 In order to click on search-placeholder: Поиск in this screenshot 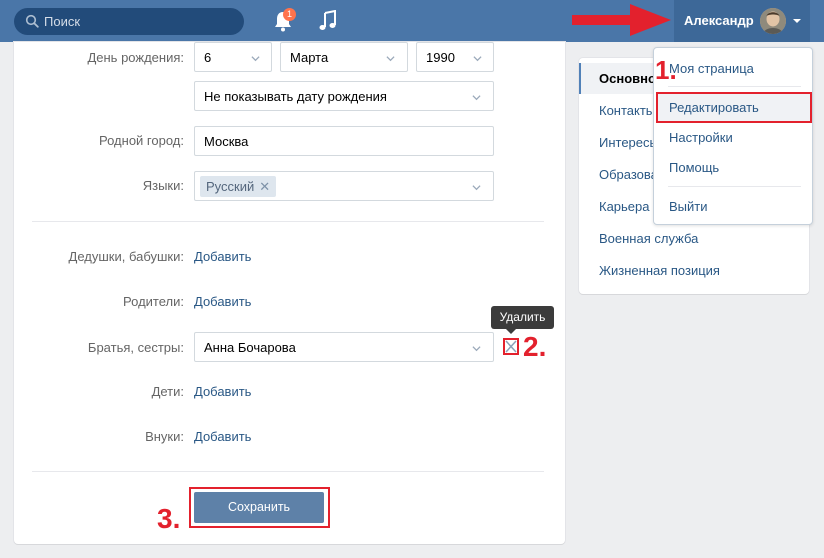, I will do `click(62, 21)`.